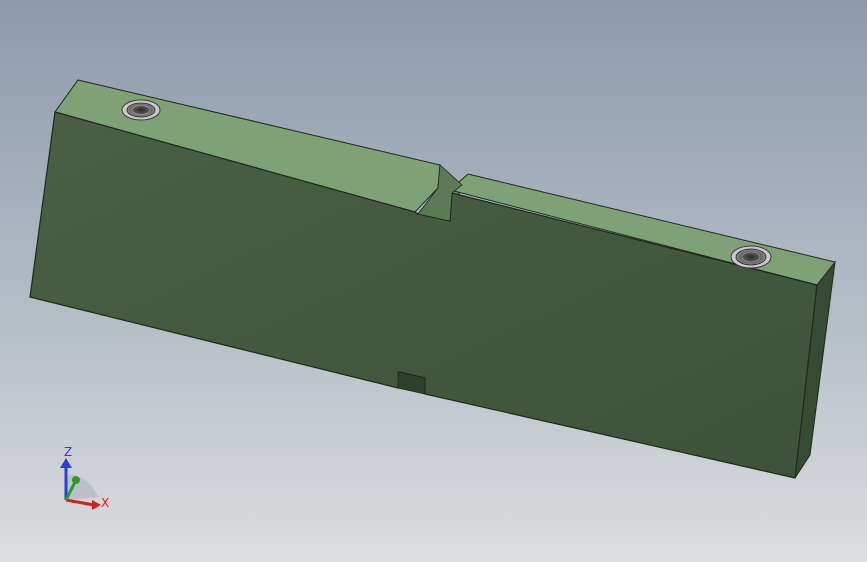 Image resolution: width=867 pixels, height=562 pixels. What do you see at coordinates (66, 463) in the screenshot?
I see `z-arrow-icon` at bounding box center [66, 463].